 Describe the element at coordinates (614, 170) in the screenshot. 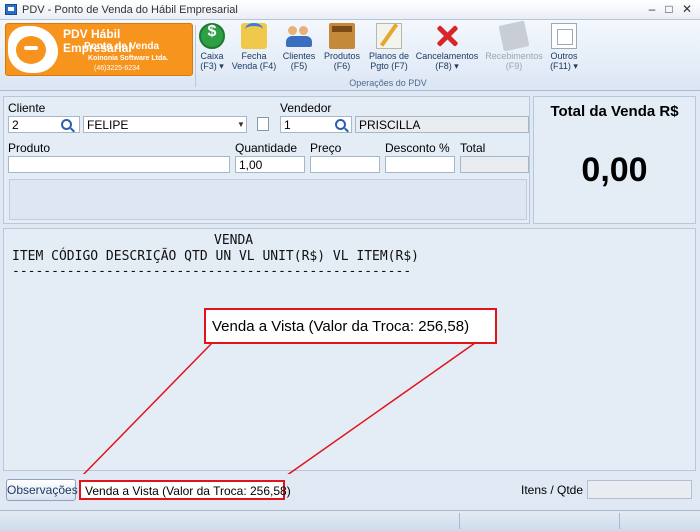

I see `total-value: 0,00` at that location.